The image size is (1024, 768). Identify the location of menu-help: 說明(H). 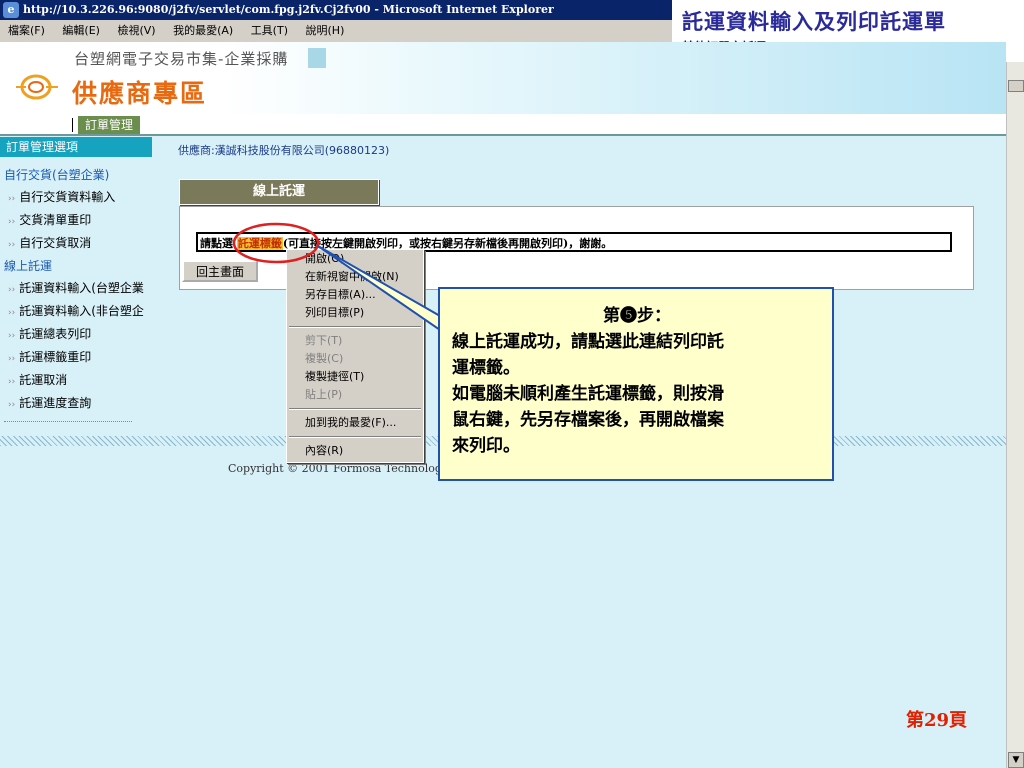
(325, 30).